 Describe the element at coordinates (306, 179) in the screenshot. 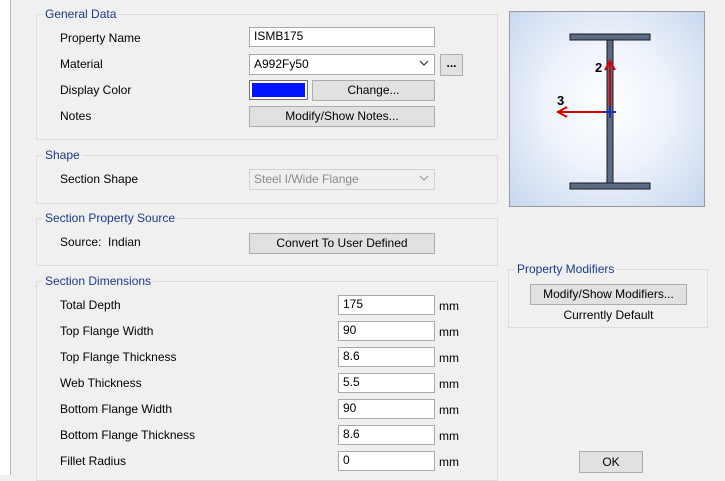

I see `section-shape-value: Steel I/Wide Flange` at that location.